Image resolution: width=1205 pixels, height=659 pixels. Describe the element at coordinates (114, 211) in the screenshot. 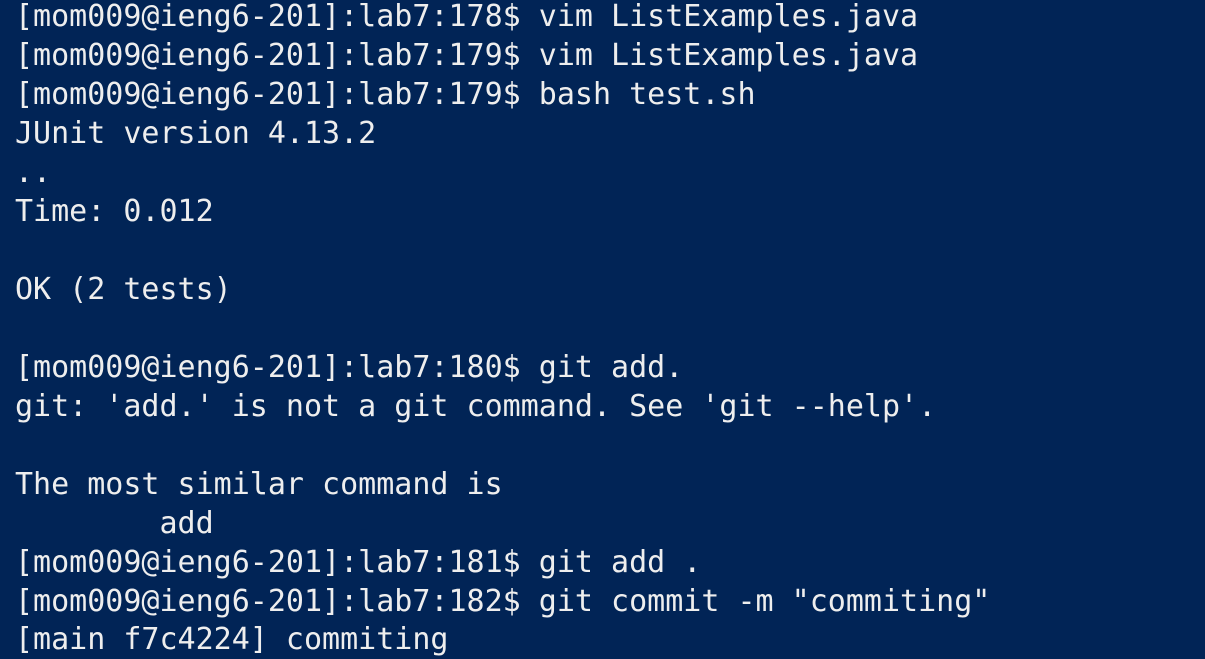

I see `terminal-line: Time: 0.012` at that location.